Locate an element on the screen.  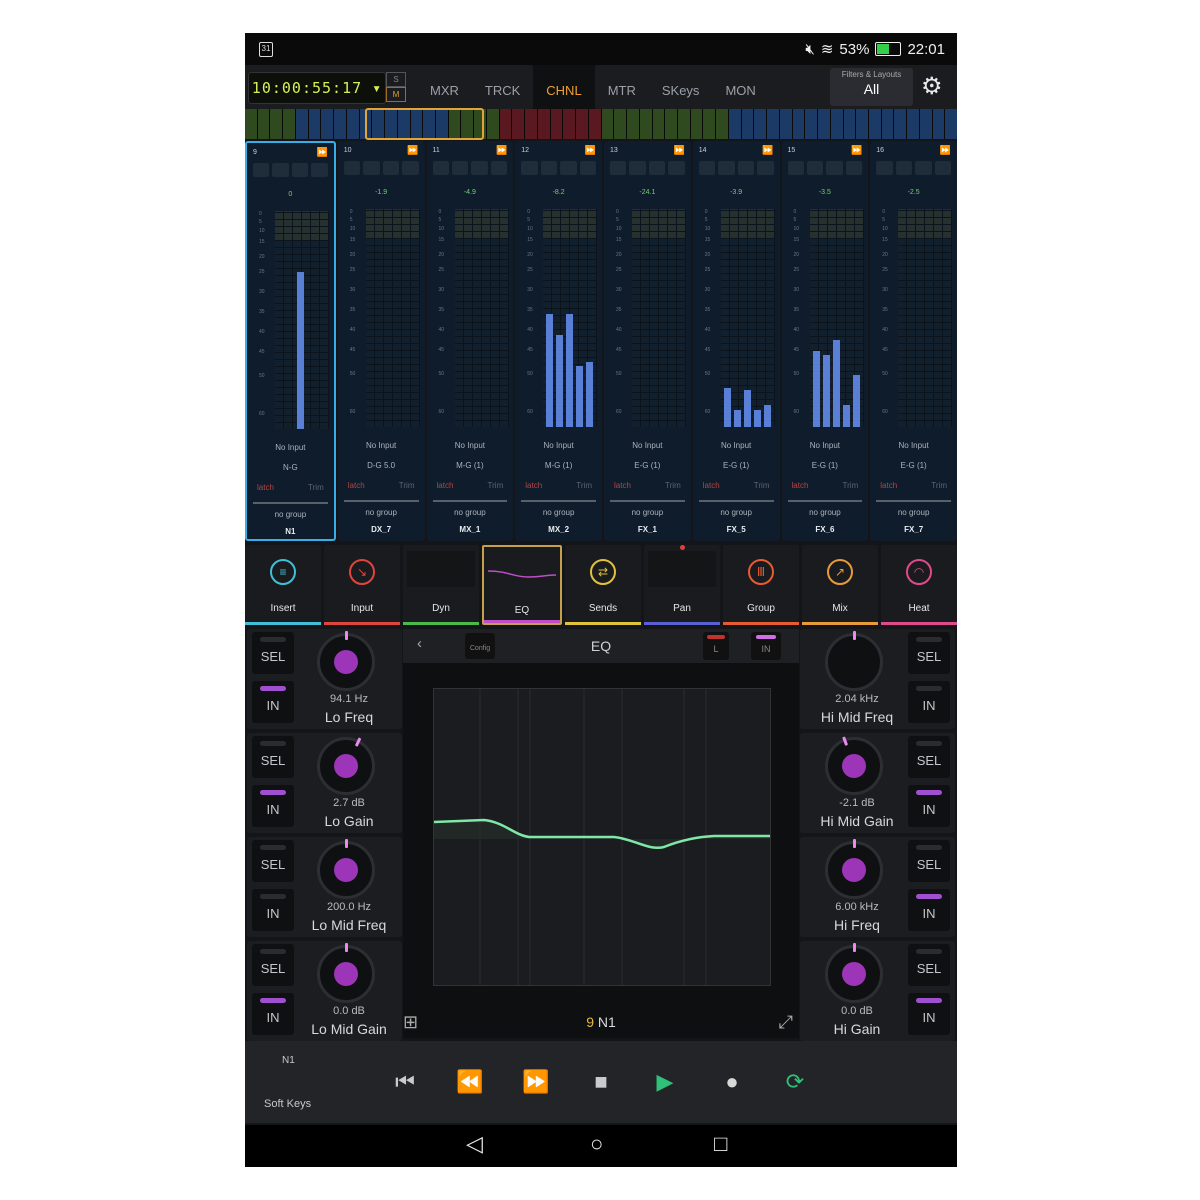
nav-back-icon: ◁ is located at coordinates (474, 1144).